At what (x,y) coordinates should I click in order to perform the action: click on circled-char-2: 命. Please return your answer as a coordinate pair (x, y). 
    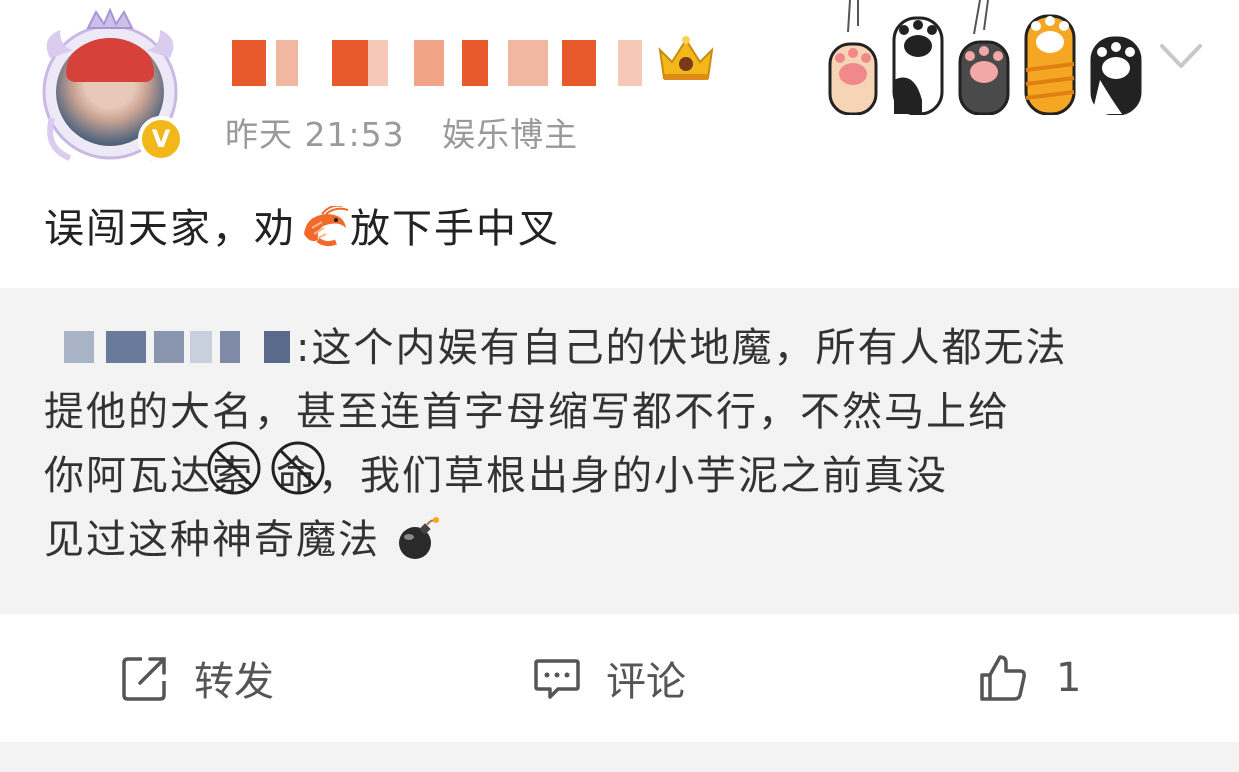
    Looking at the image, I should click on (298, 474).